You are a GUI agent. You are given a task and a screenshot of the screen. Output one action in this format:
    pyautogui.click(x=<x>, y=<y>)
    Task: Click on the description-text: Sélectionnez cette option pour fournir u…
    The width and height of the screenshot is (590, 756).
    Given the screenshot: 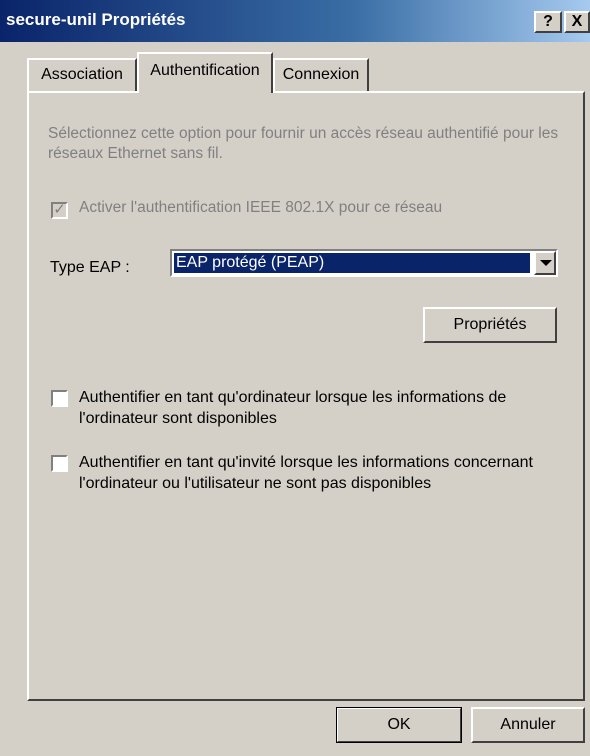 What is the action you would take?
    pyautogui.click(x=303, y=143)
    